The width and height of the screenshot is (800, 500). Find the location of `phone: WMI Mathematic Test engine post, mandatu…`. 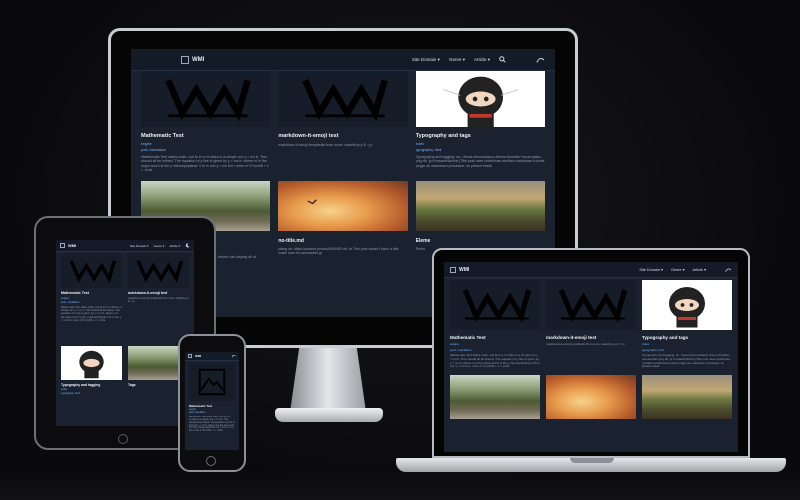

phone: WMI Mathematic Test engine post, mandatu… is located at coordinates (212, 403).